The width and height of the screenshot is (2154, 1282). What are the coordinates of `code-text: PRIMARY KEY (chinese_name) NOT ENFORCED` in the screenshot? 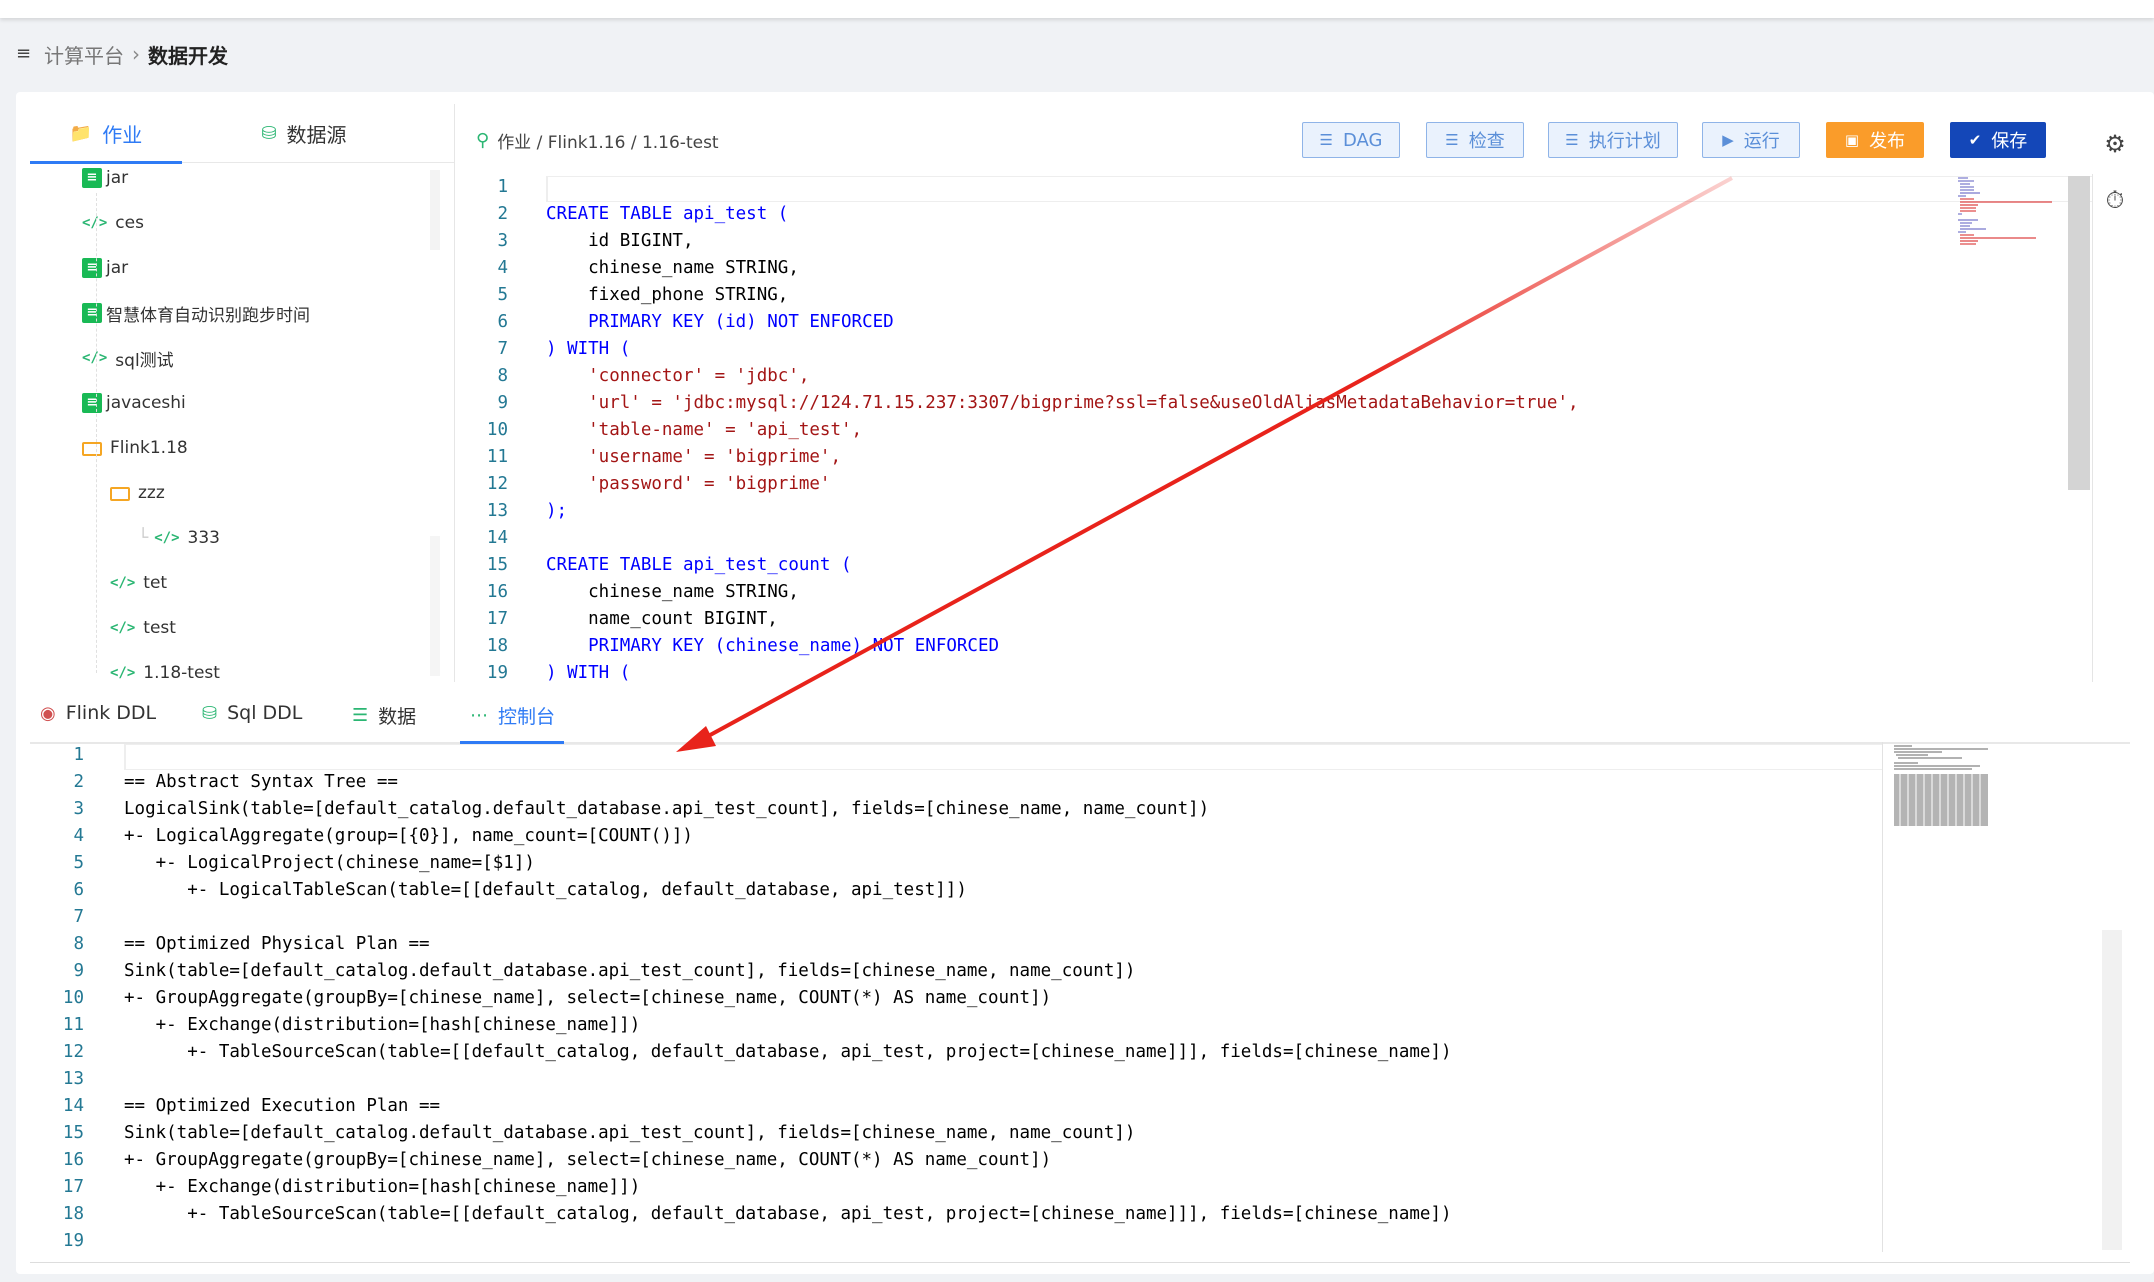 It's located at (773, 646).